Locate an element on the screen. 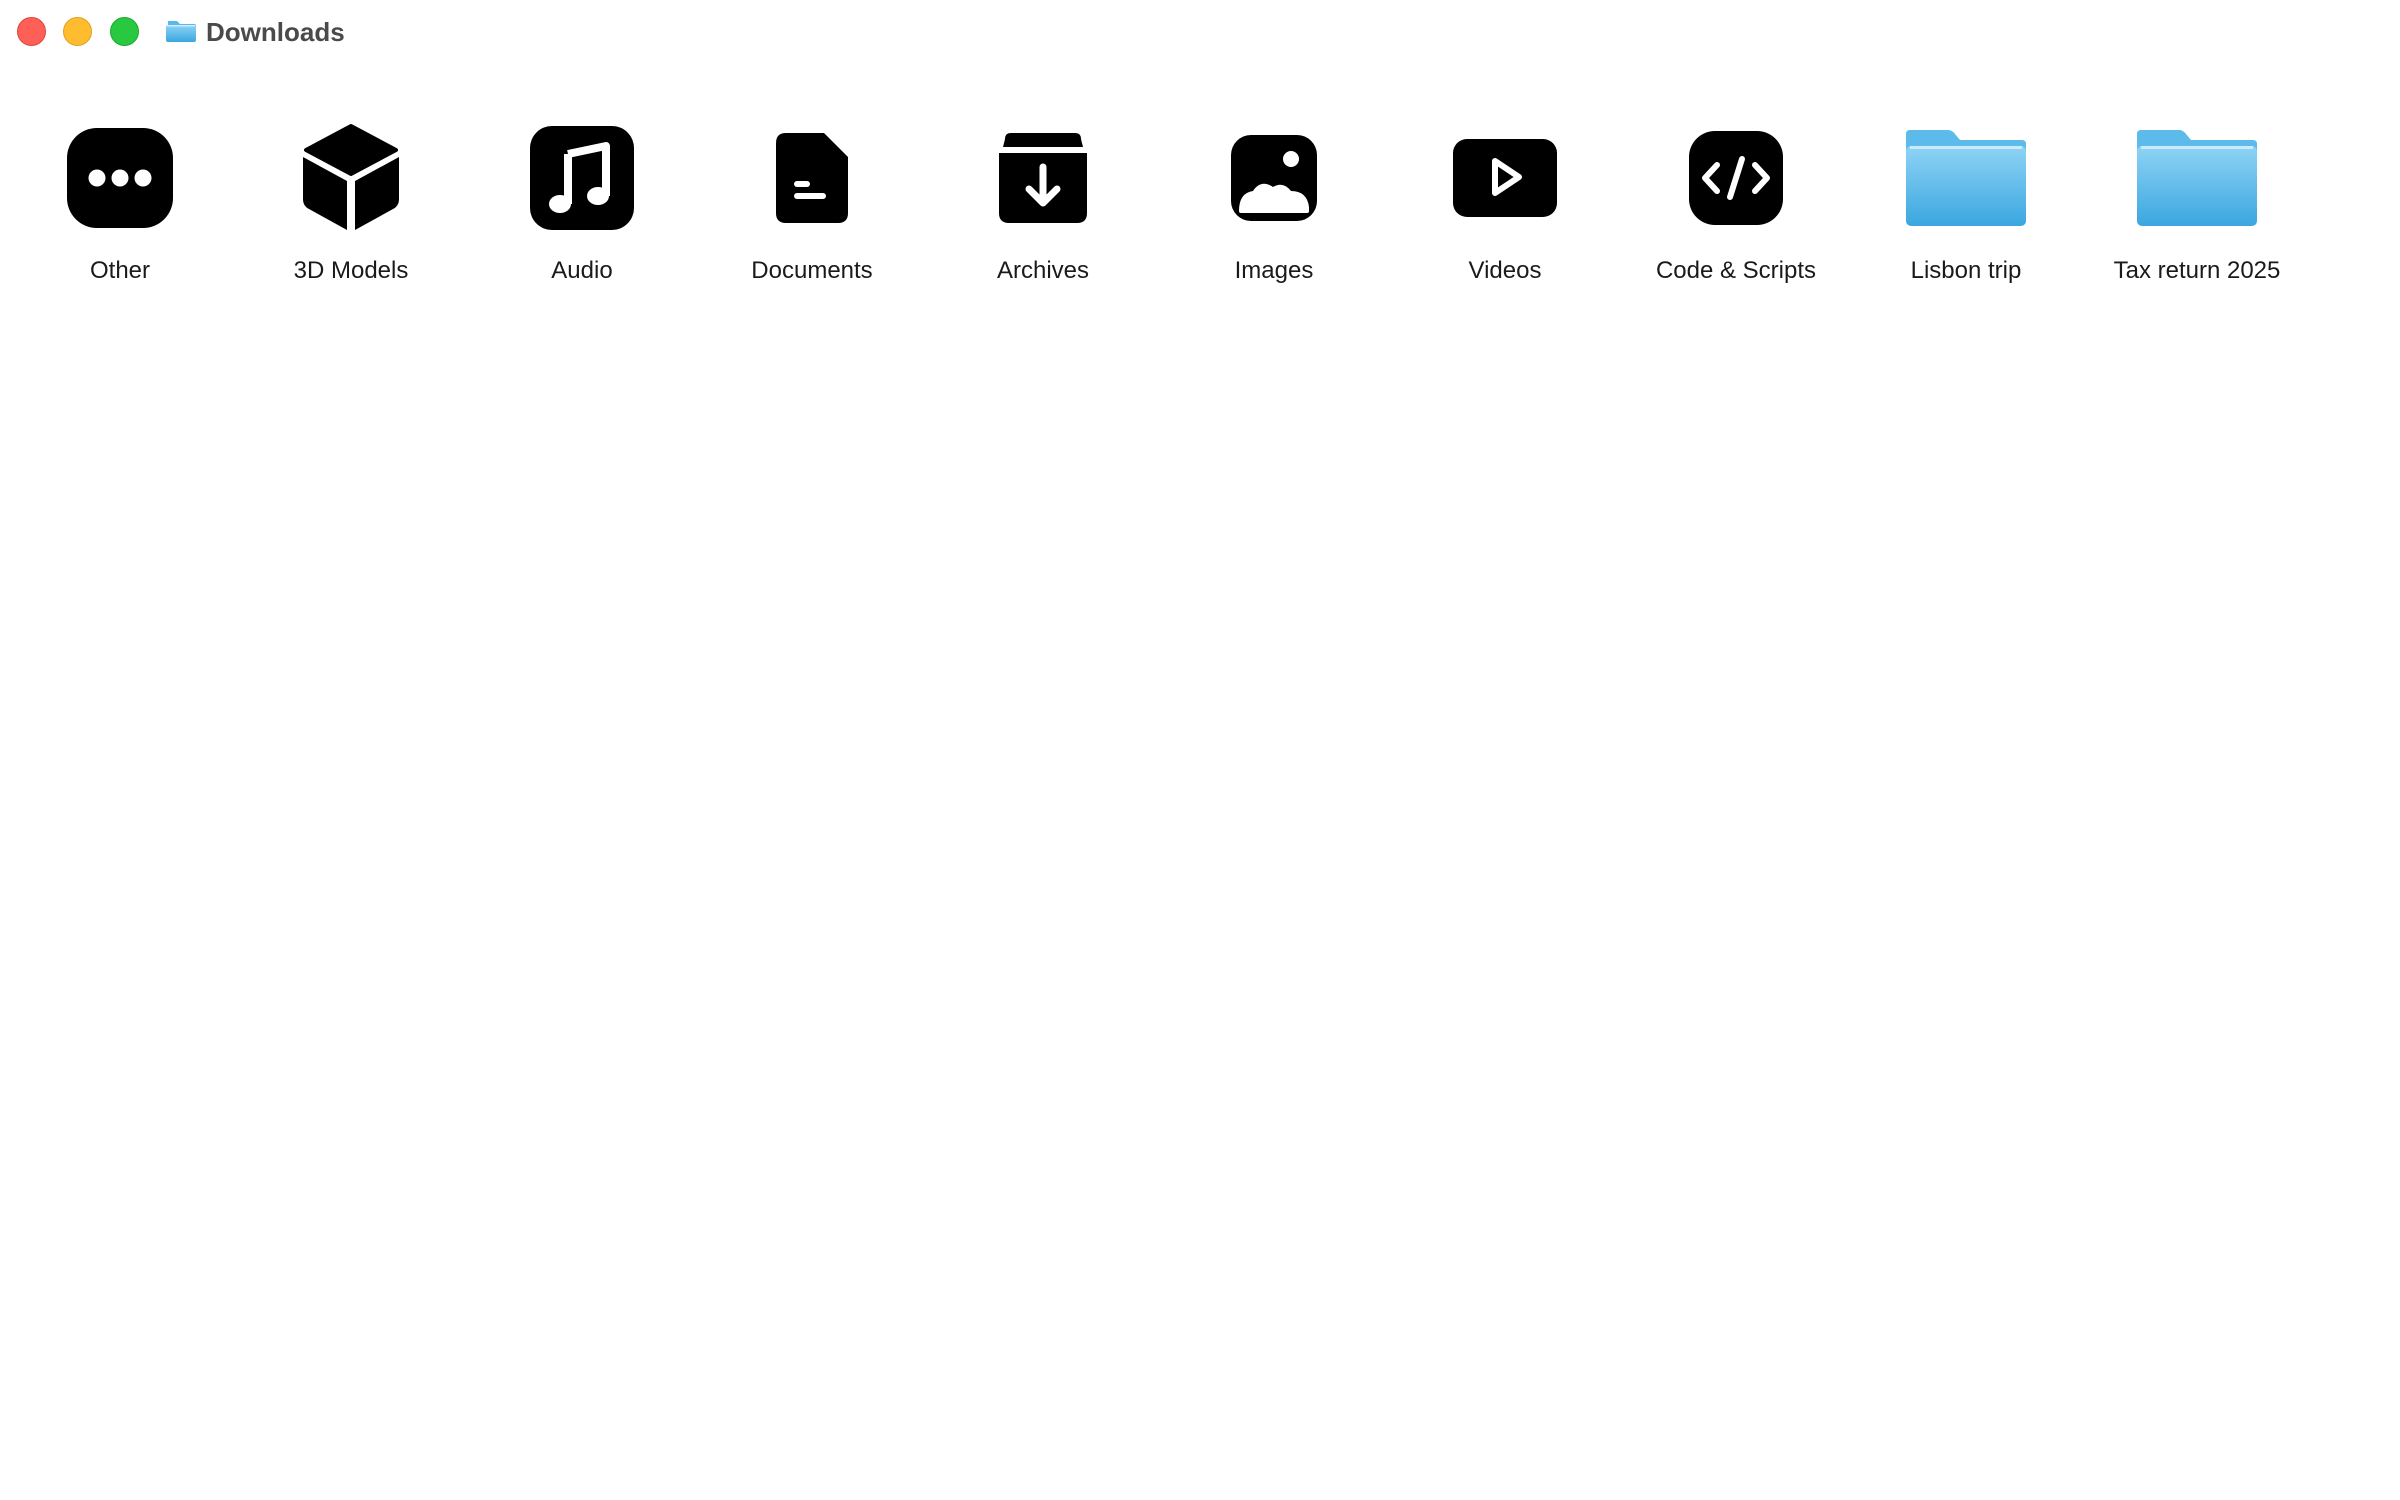  grid-item-label: Images is located at coordinates (1274, 270).